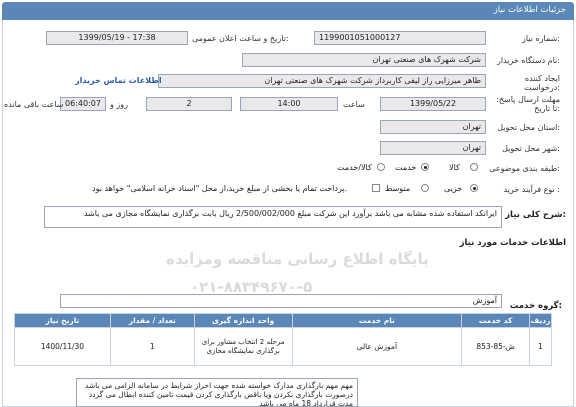 This screenshot has height=407, width=576. What do you see at coordinates (528, 127) in the screenshot?
I see `province-label: استان محل تحویل:` at bounding box center [528, 127].